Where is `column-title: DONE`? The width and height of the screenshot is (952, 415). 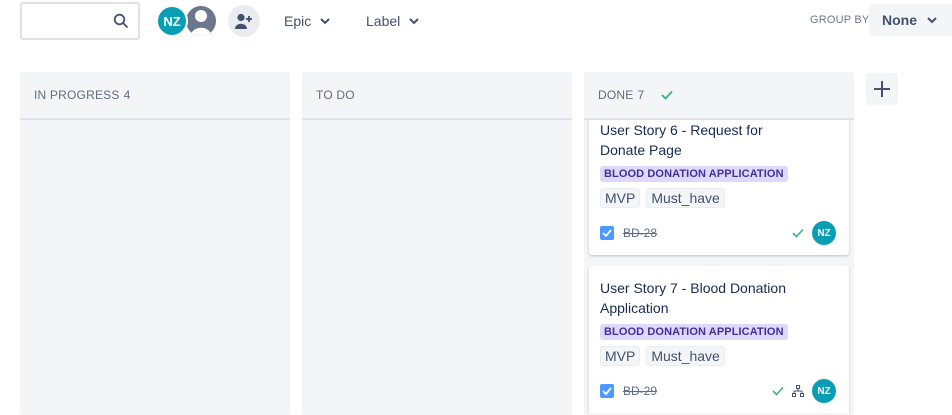 column-title: DONE is located at coordinates (616, 95).